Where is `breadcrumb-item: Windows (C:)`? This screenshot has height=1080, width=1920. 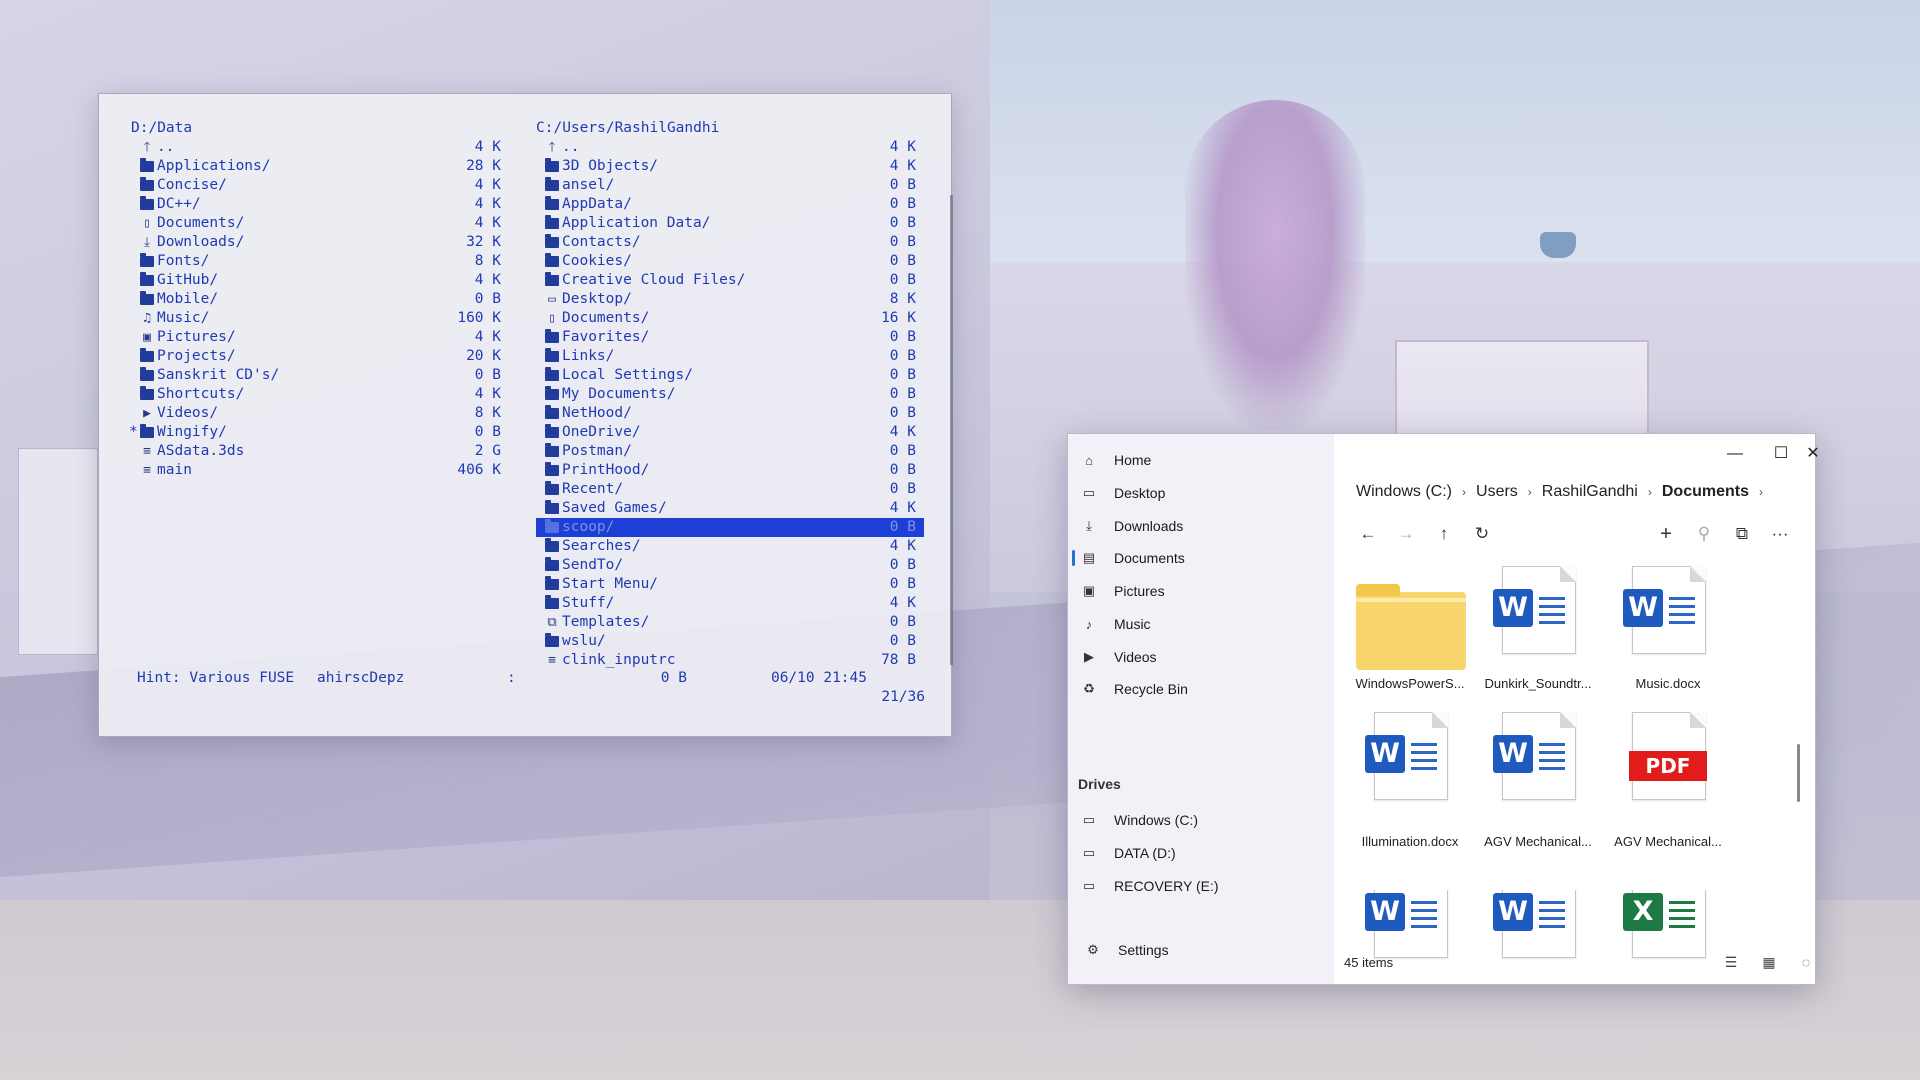 breadcrumb-item: Windows (C:) is located at coordinates (1404, 492).